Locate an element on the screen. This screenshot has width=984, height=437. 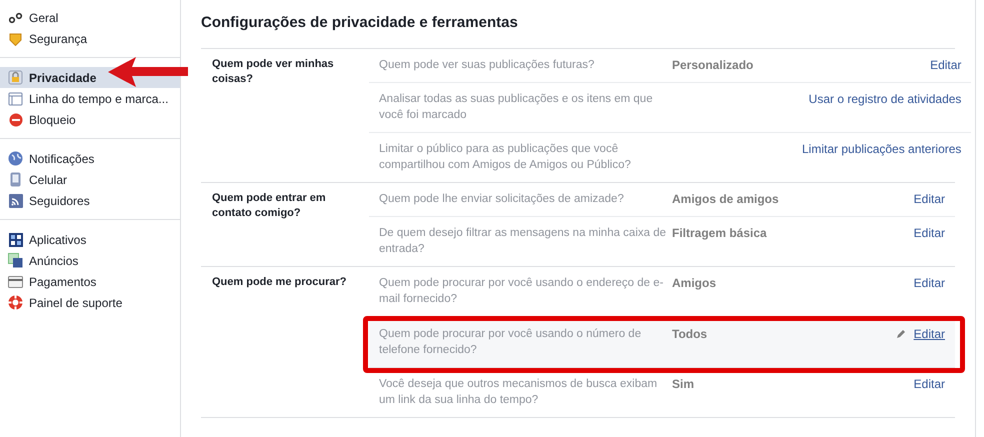
timeline-icon is located at coordinates (15, 99).